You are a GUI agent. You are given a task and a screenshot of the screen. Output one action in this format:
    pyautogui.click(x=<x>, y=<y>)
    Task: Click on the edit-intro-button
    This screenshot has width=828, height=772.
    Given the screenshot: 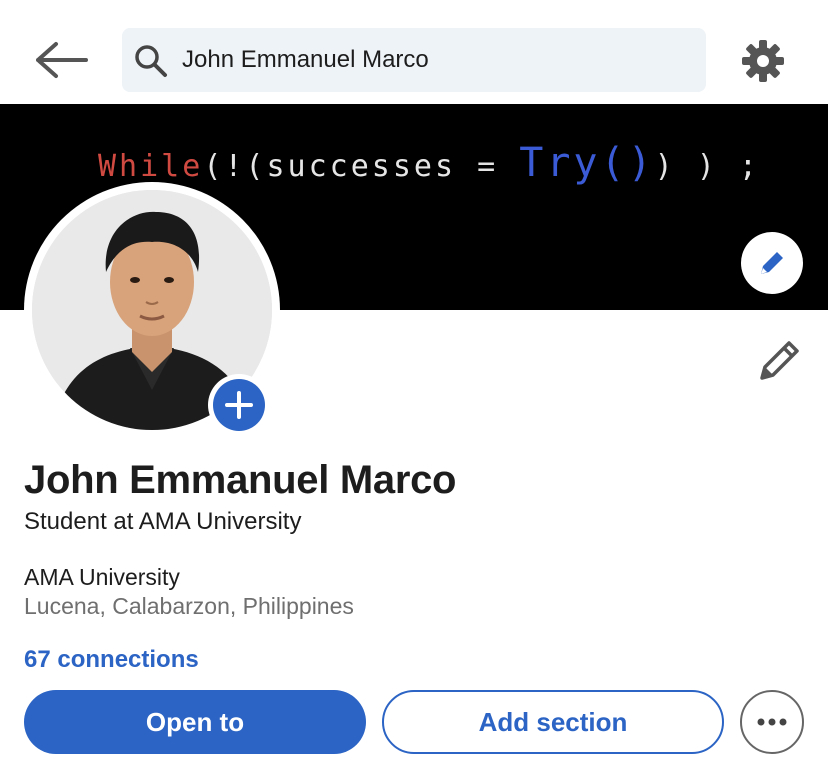 What is the action you would take?
    pyautogui.click(x=780, y=360)
    